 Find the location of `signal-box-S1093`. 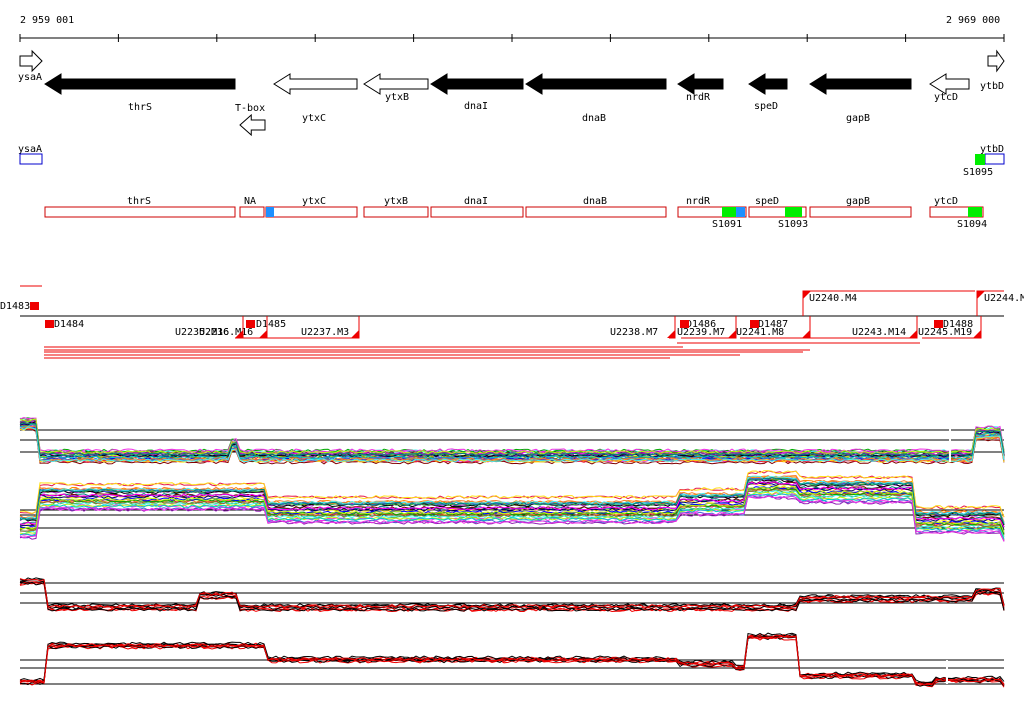

signal-box-S1093 is located at coordinates (793, 212).